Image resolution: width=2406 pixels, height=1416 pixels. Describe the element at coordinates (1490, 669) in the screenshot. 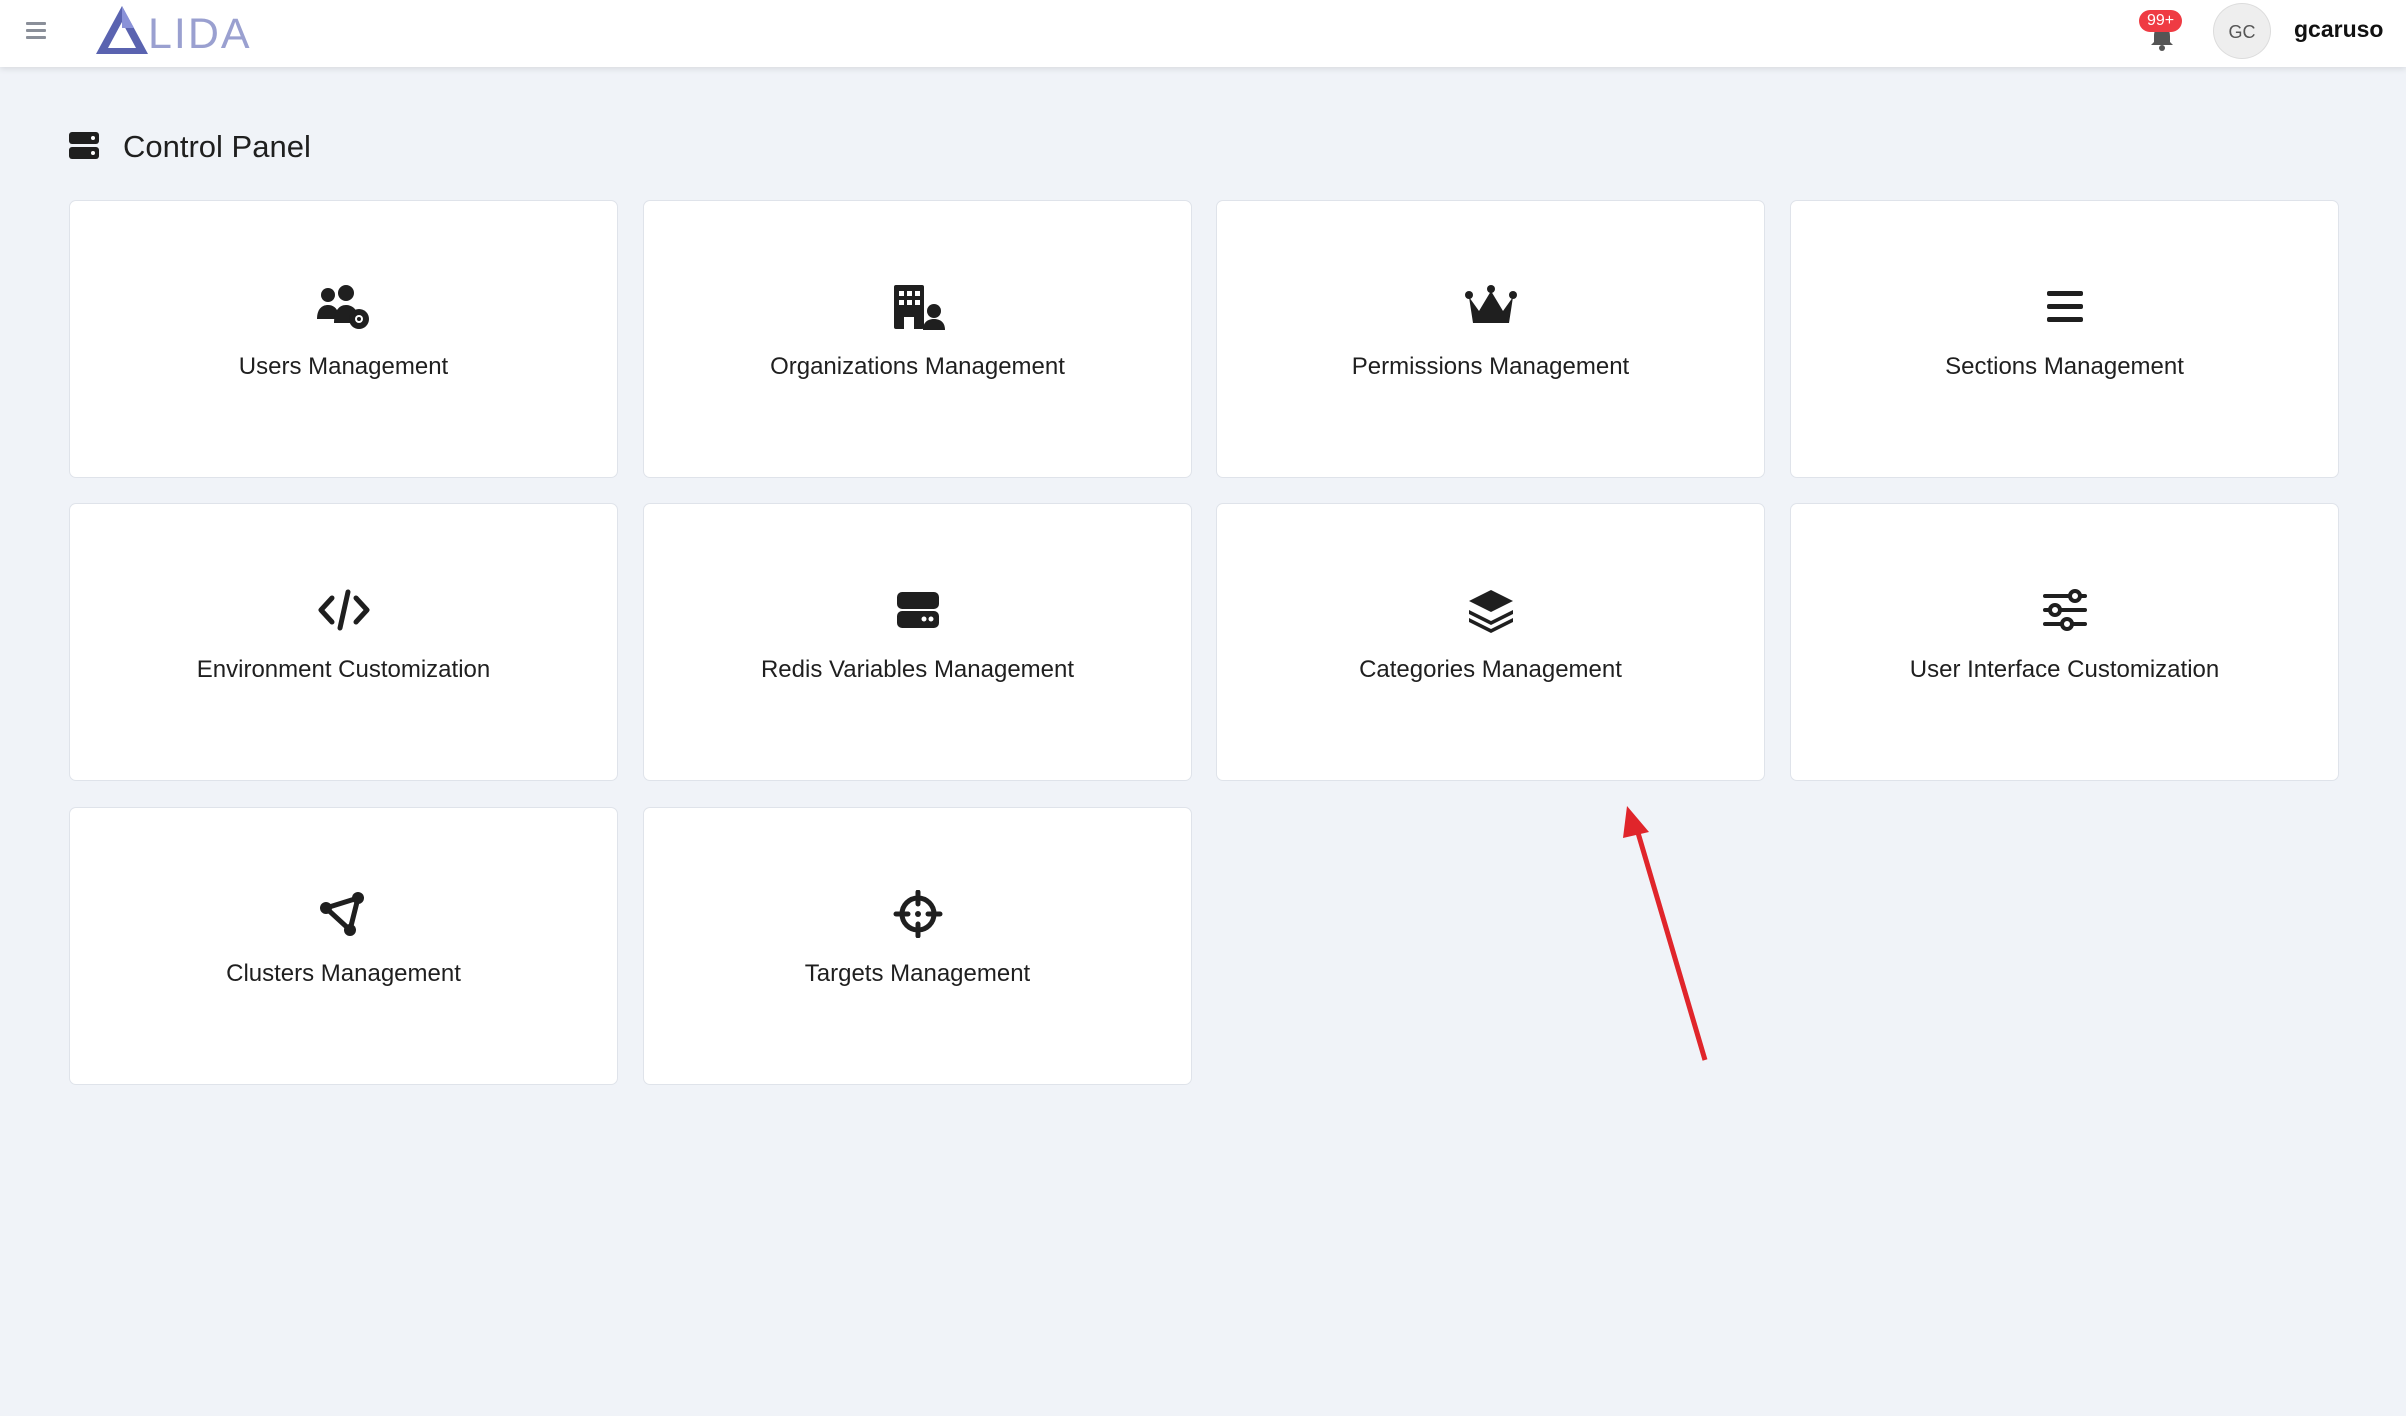

I see `card-label: Categories Management` at that location.